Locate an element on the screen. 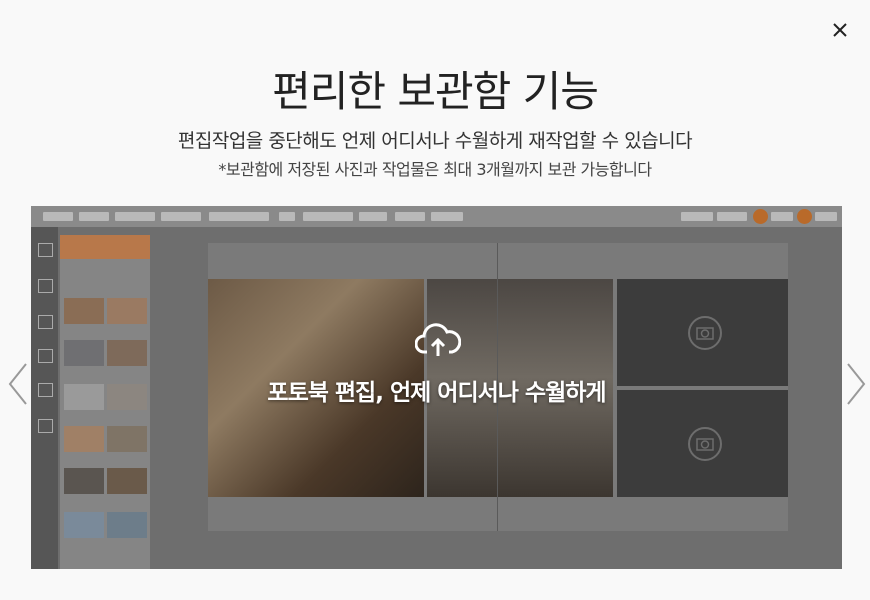  photo-panel-tab is located at coordinates (105, 247).